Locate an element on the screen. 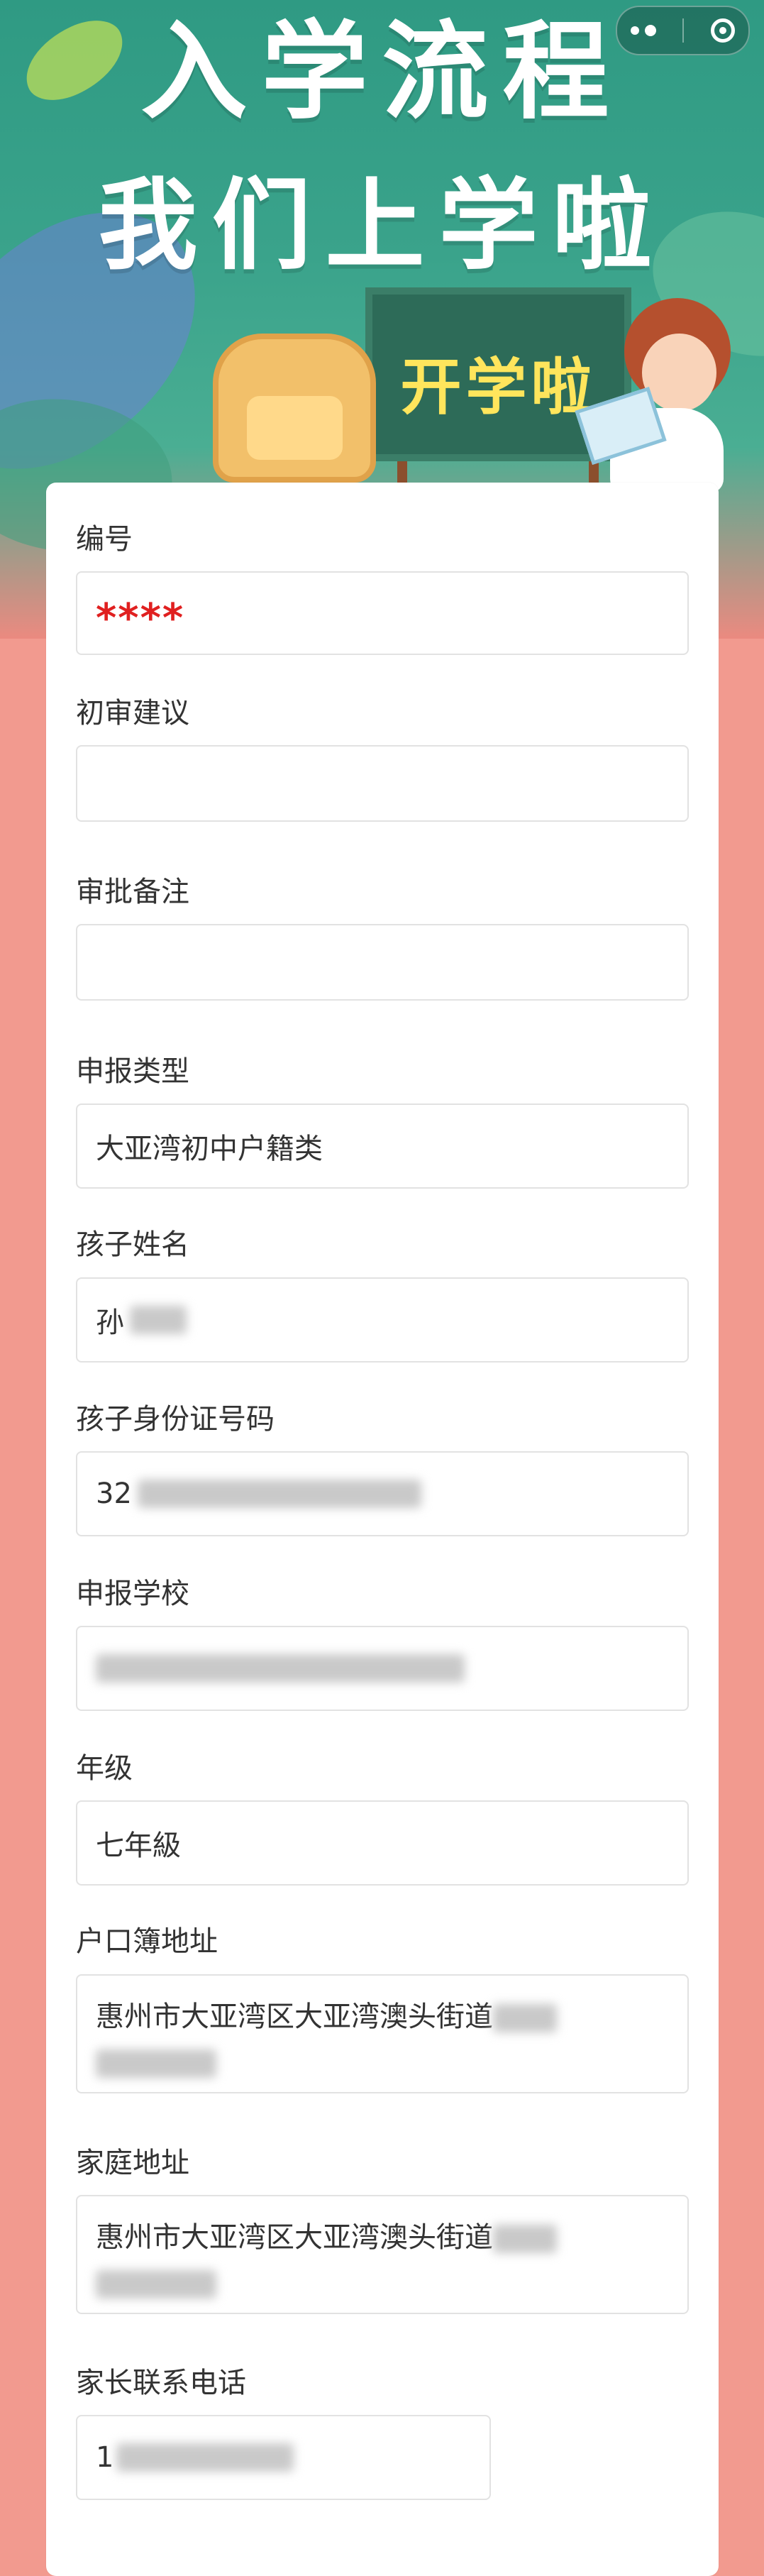 The height and width of the screenshot is (2576, 764). field-label-application-type: 申报类型 is located at coordinates (132, 1071).